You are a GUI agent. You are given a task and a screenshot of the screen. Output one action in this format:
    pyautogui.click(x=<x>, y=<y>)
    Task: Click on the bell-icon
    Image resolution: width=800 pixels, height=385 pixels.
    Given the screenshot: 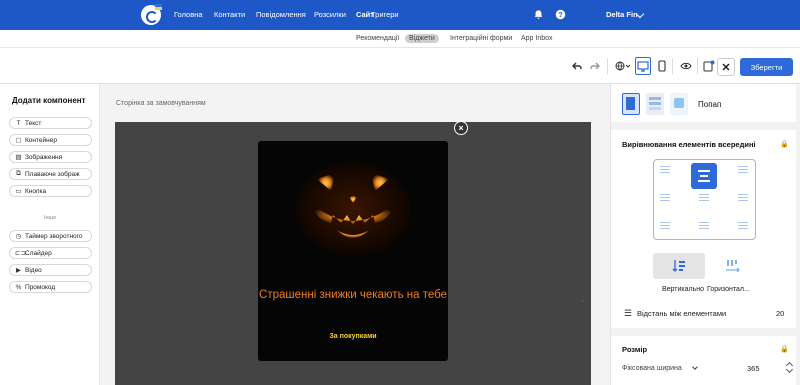 What is the action you would take?
    pyautogui.click(x=538, y=14)
    